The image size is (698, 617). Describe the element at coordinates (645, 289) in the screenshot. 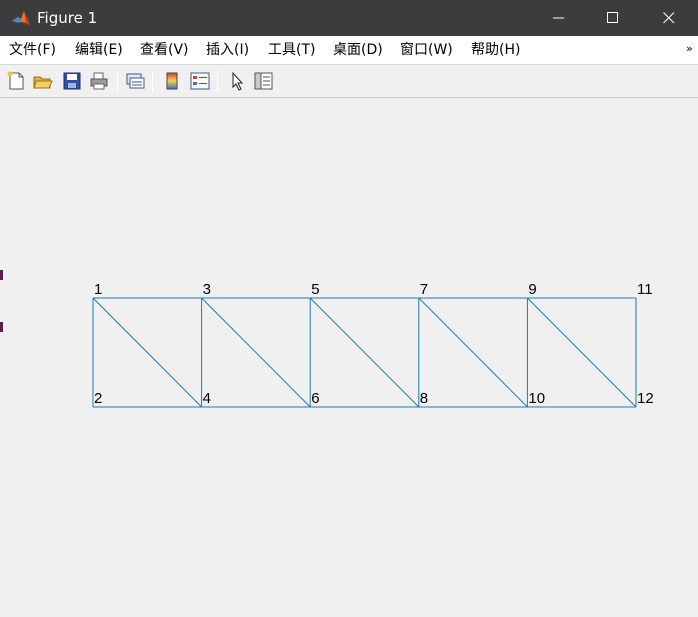

I see `node-label-11: 11` at that location.